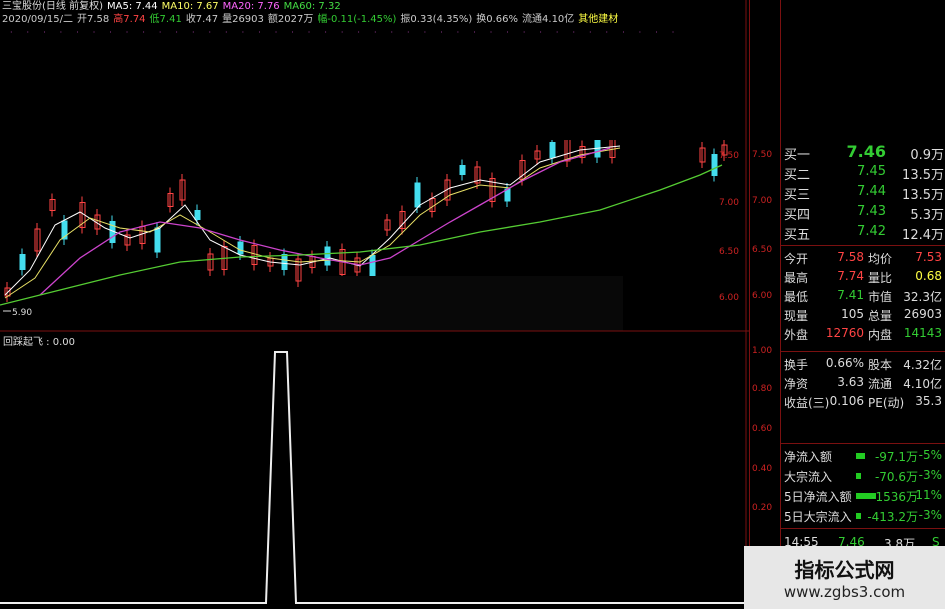  Describe the element at coordinates (880, 297) in the screenshot. I see `stat-label: 市值` at that location.